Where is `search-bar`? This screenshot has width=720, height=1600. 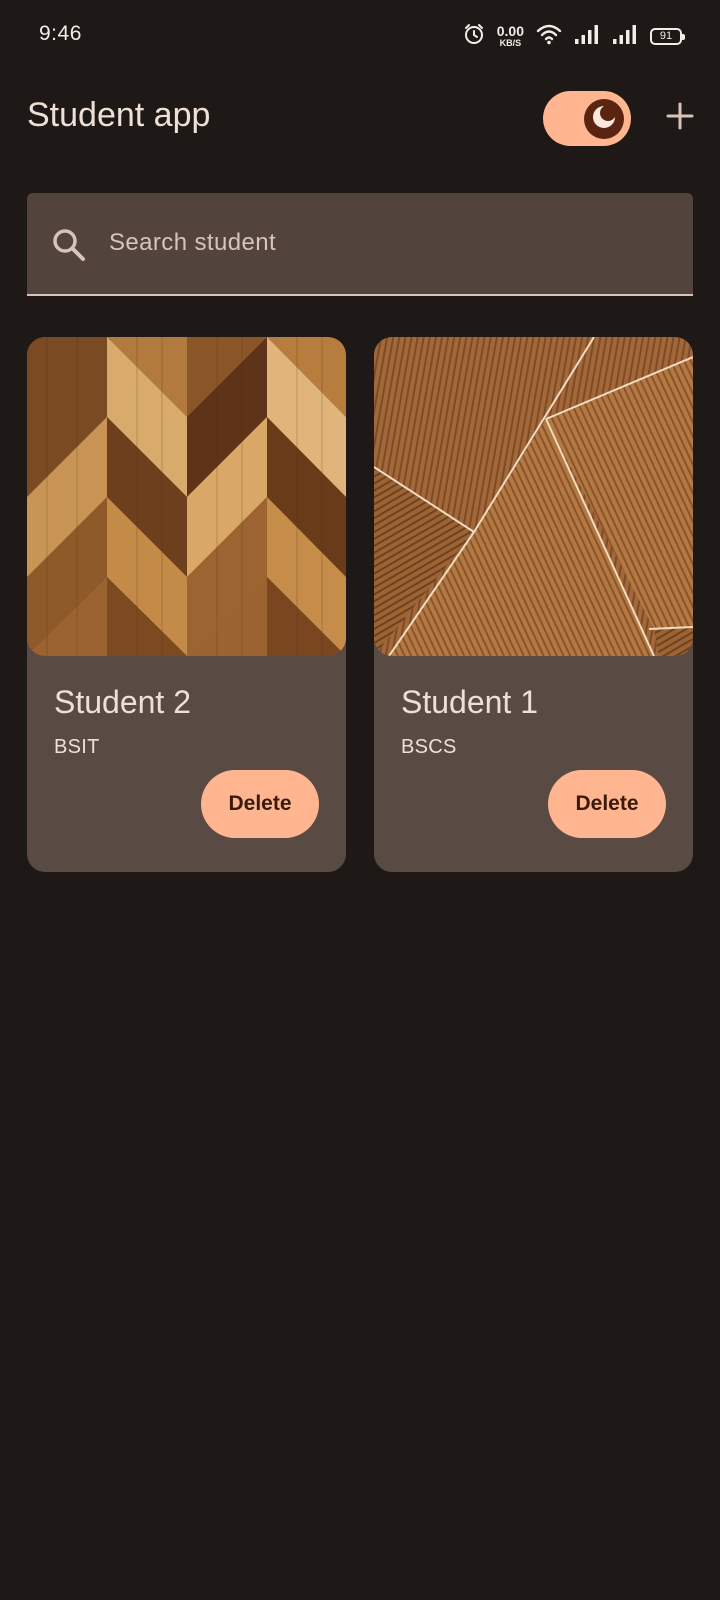 search-bar is located at coordinates (360, 244).